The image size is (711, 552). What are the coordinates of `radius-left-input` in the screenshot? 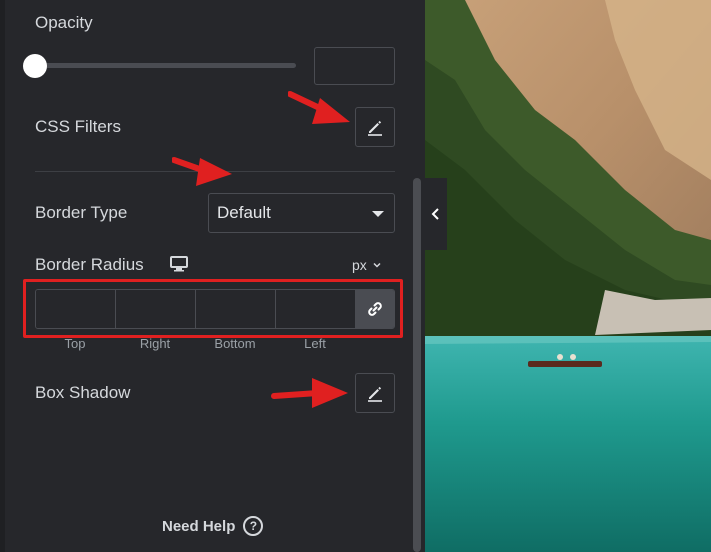 It's located at (316, 309).